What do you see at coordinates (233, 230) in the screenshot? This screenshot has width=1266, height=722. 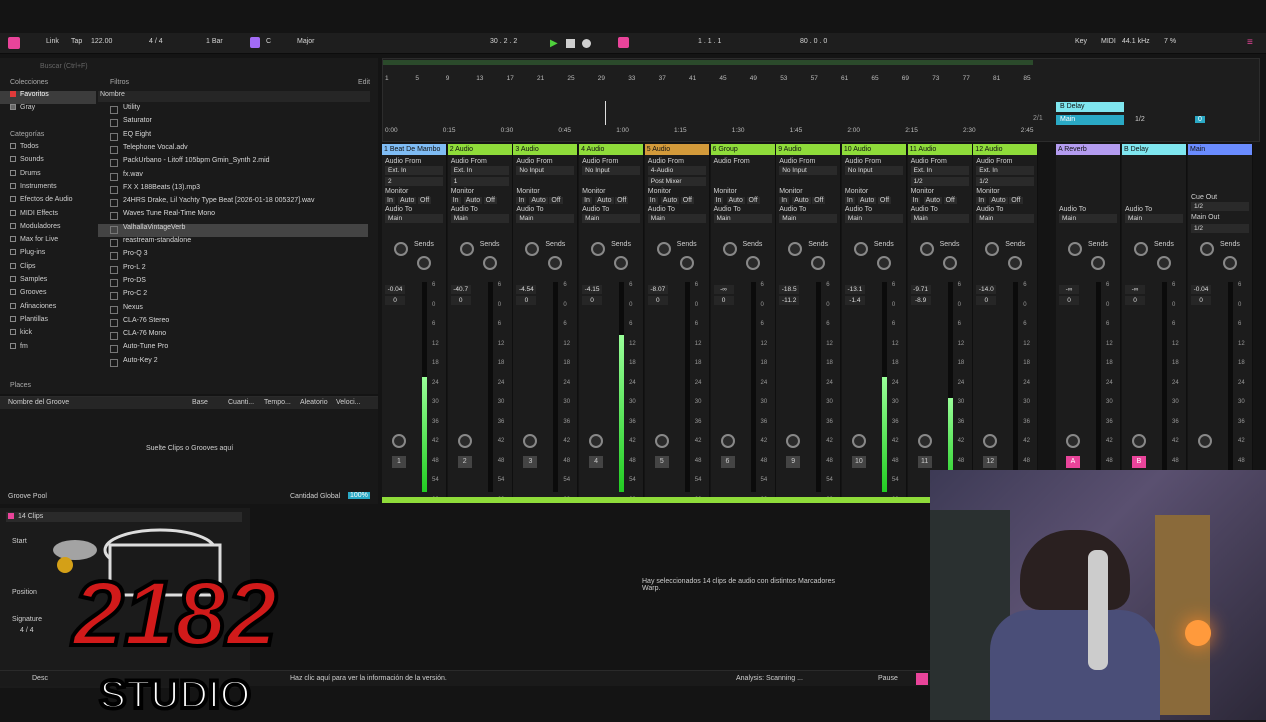 I see `browser-item: ValhallaVintageVerb` at bounding box center [233, 230].